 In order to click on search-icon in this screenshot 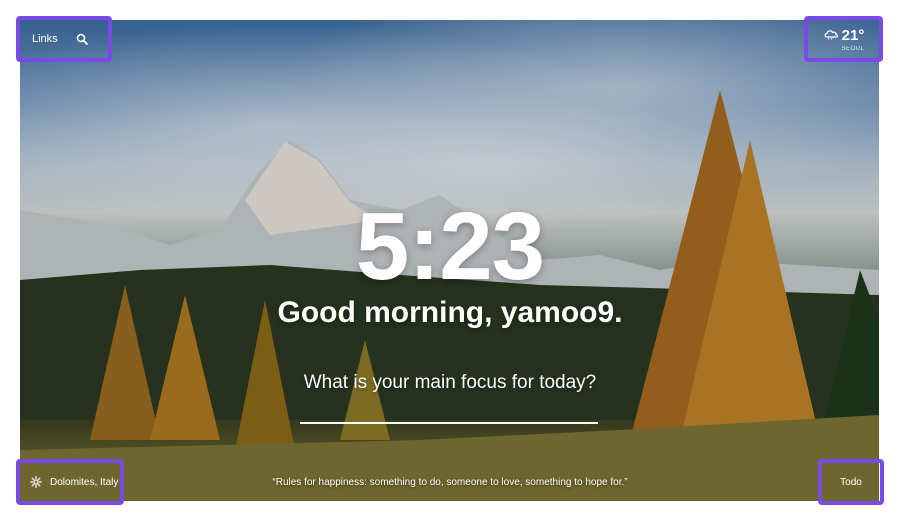, I will do `click(82, 39)`.